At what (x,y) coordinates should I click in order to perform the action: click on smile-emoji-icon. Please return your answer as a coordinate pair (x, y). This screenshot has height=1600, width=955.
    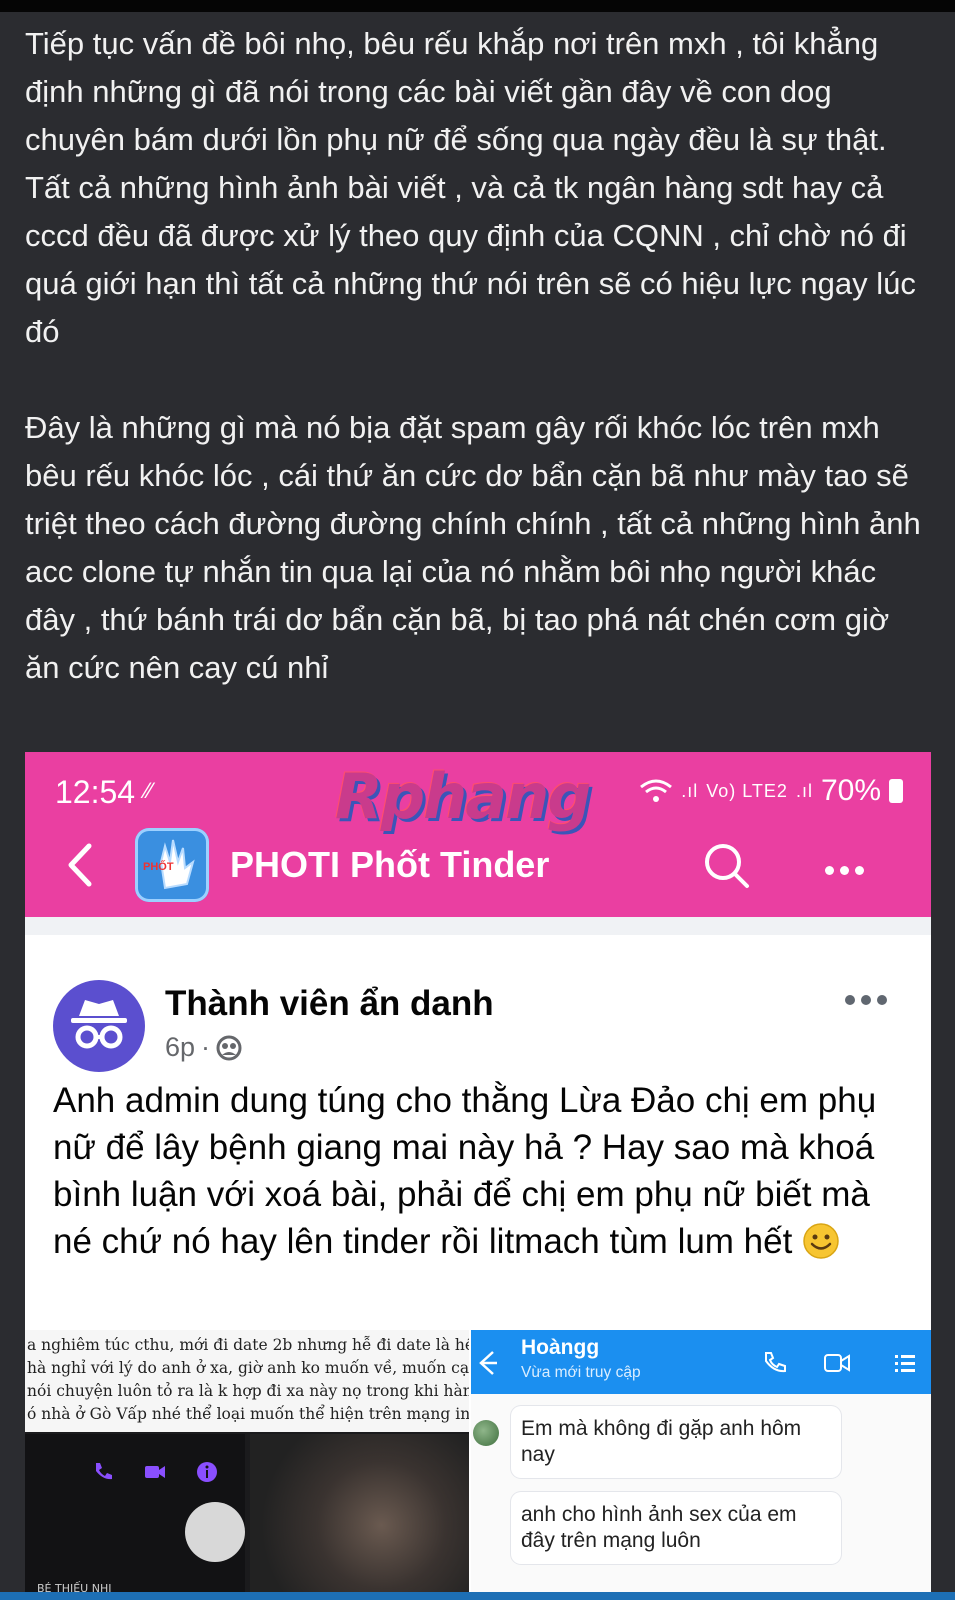
    Looking at the image, I should click on (821, 1241).